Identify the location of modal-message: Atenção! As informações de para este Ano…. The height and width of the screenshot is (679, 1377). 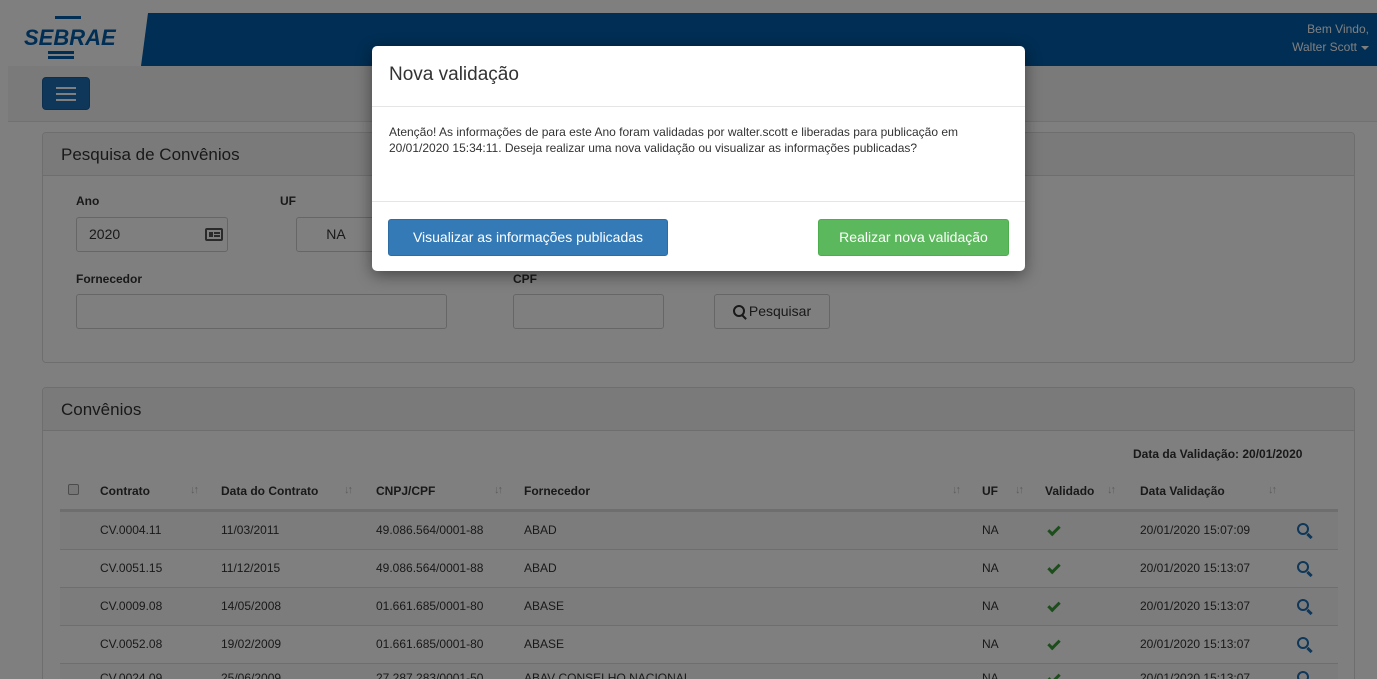
(698, 154).